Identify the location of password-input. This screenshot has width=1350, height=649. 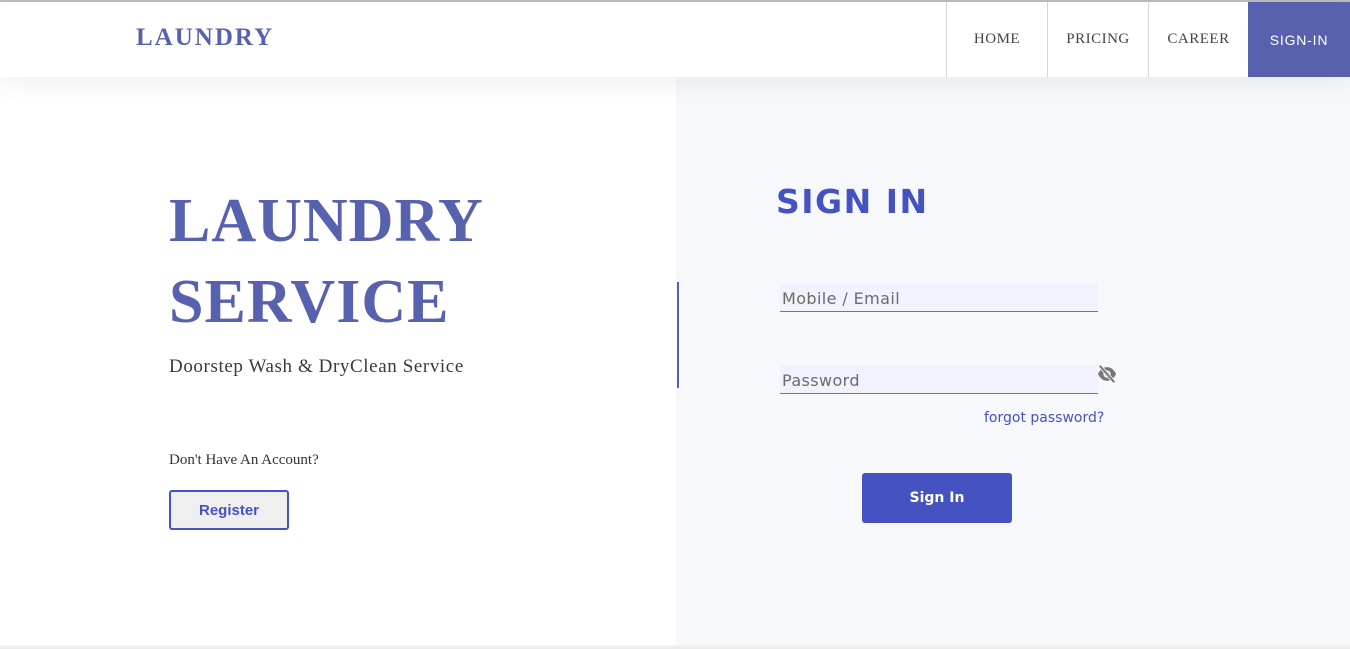
(939, 379).